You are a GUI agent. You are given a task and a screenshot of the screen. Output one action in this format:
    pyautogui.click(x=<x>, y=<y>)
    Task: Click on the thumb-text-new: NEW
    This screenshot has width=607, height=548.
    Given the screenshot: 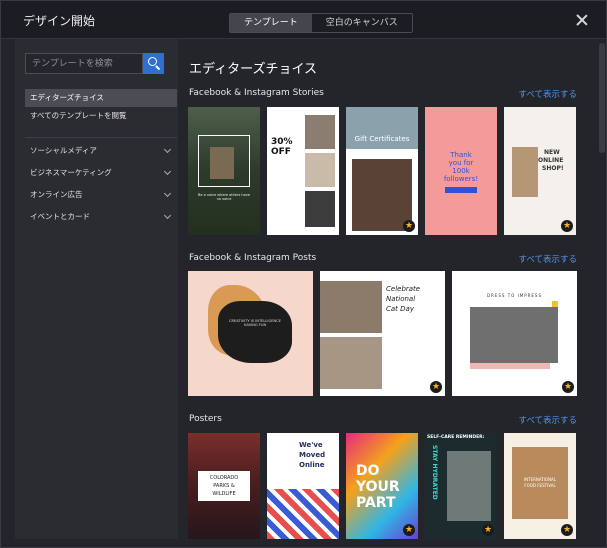 What is the action you would take?
    pyautogui.click(x=552, y=152)
    